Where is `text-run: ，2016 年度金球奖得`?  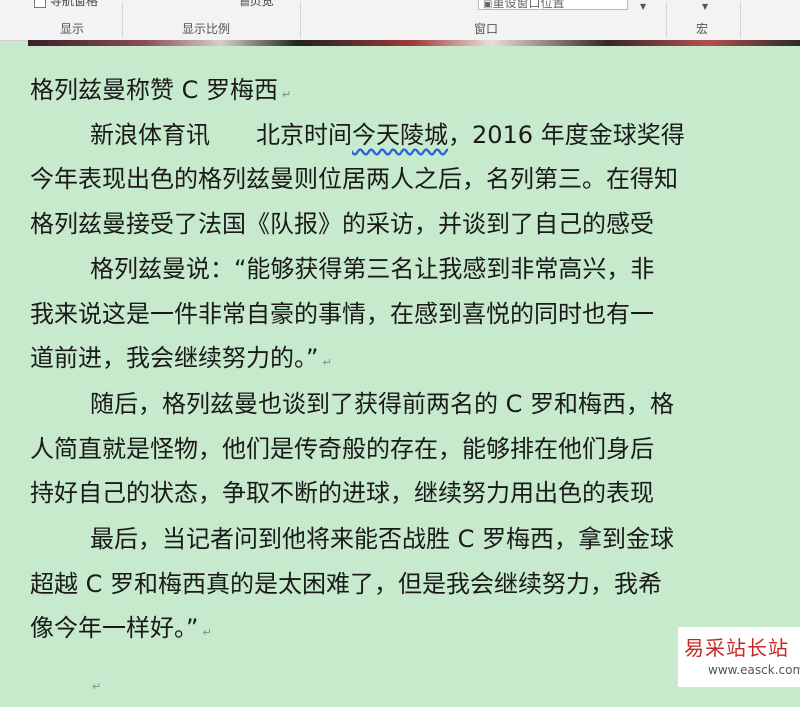
text-run: ，2016 年度金球奖得 is located at coordinates (566, 135).